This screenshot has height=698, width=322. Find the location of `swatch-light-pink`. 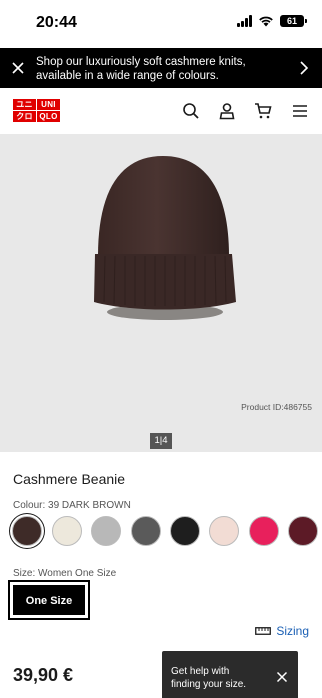

swatch-light-pink is located at coordinates (224, 531).